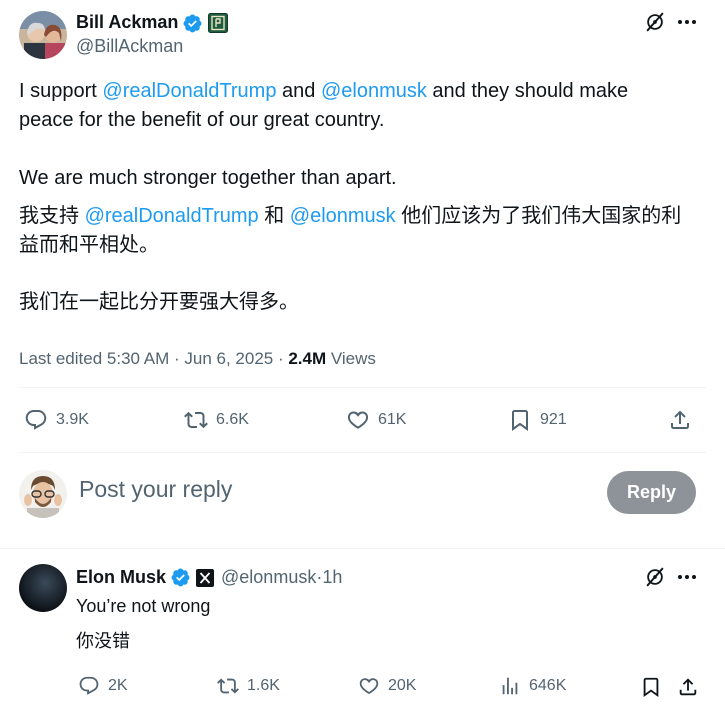 This screenshot has height=713, width=725. What do you see at coordinates (52, 216) in the screenshot?
I see `text-segment: 我支持` at bounding box center [52, 216].